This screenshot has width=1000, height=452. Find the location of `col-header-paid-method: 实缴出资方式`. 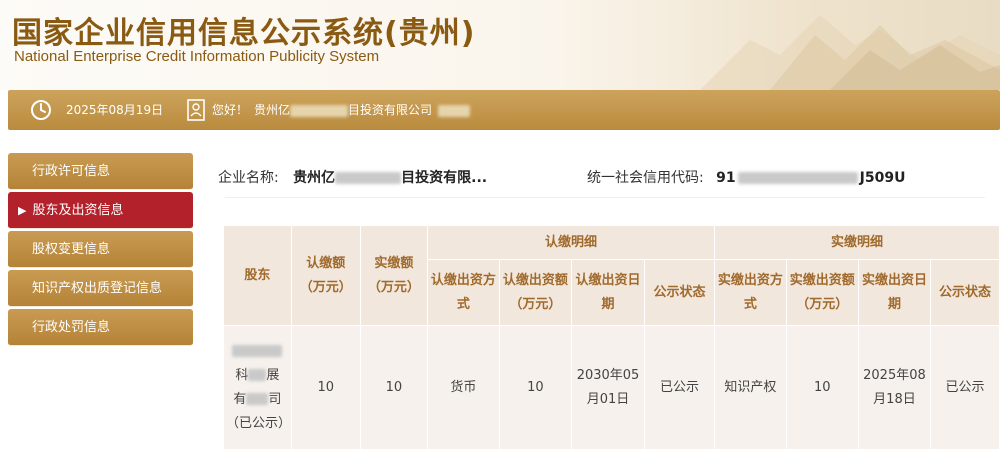

col-header-paid-method: 实缴出资方式 is located at coordinates (750, 292).